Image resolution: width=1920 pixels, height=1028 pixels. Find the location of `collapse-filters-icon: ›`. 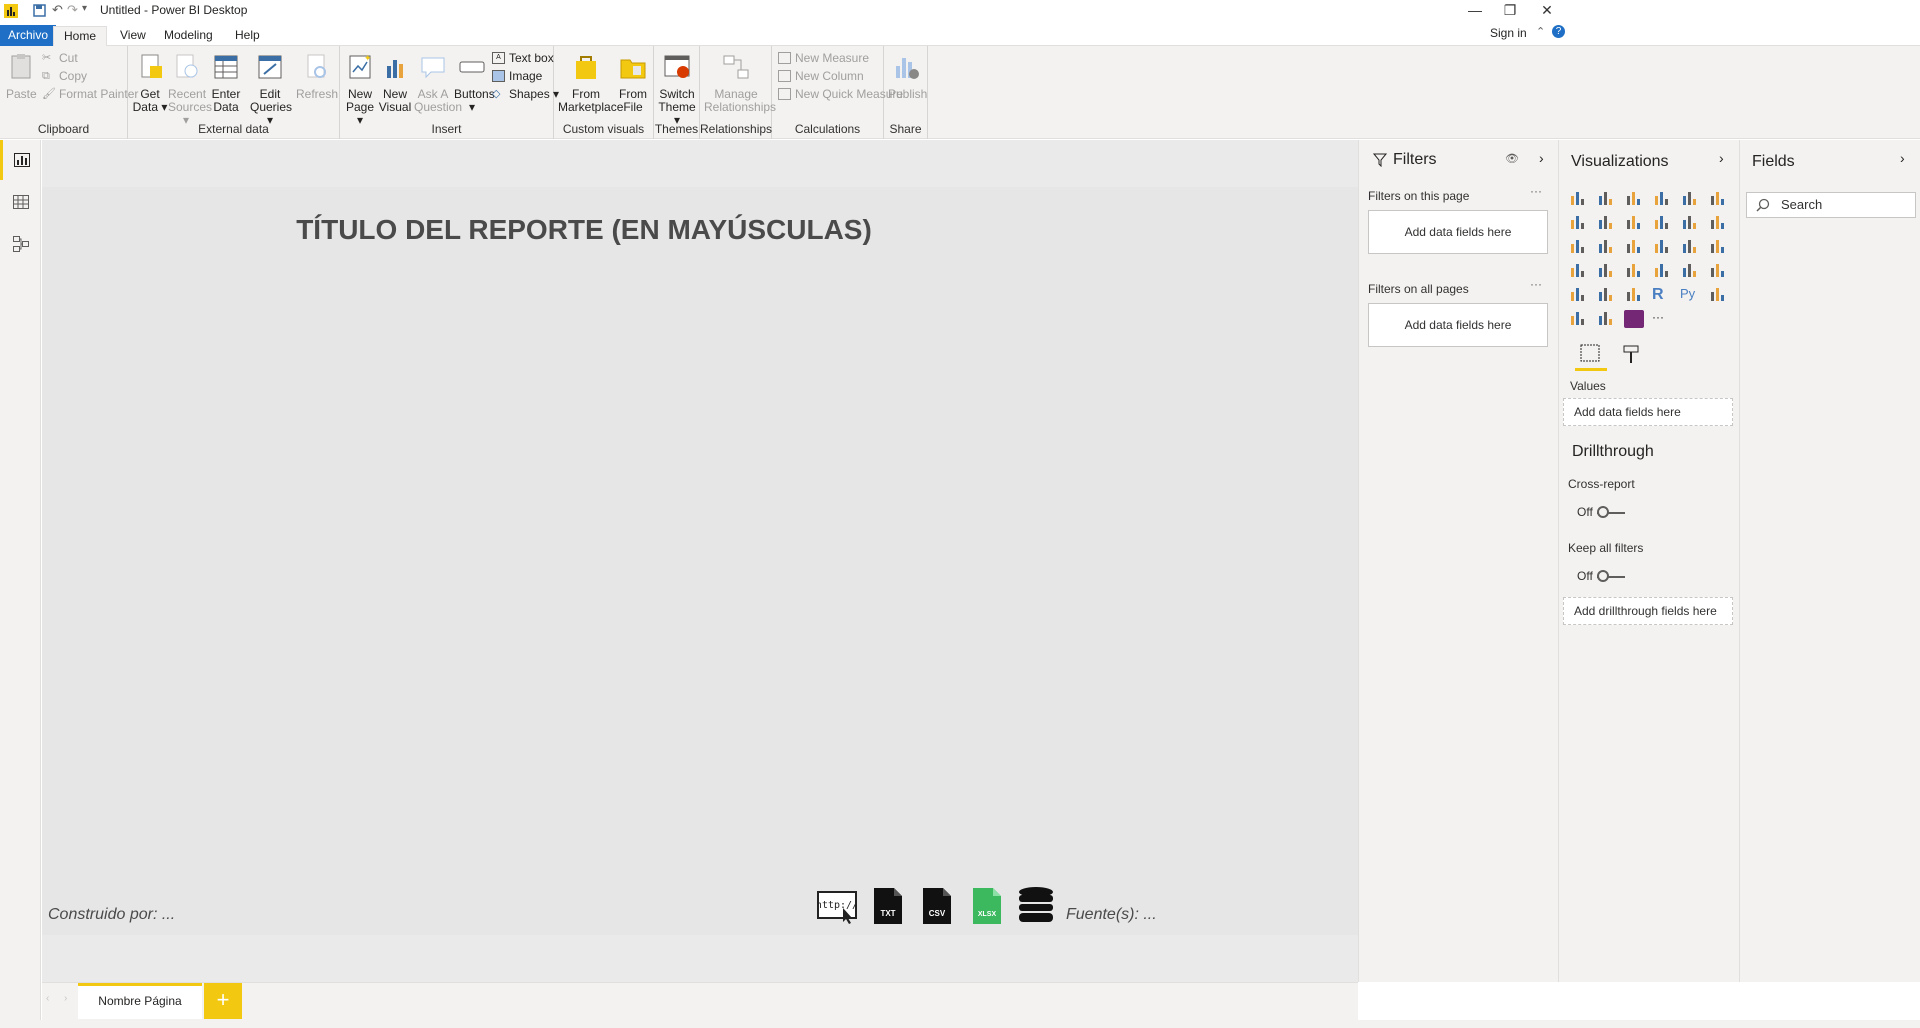

collapse-filters-icon: › is located at coordinates (1541, 158).